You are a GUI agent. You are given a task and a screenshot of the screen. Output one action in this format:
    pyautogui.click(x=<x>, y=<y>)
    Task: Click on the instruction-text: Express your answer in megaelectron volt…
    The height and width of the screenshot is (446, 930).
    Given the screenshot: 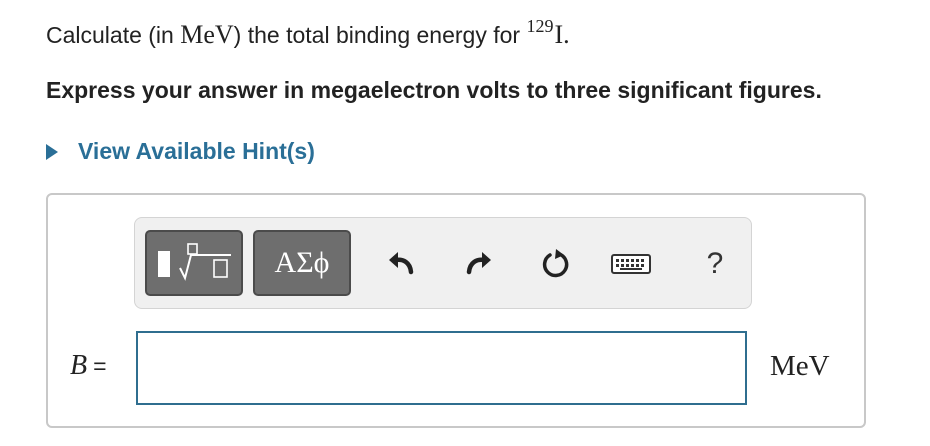 What is the action you would take?
    pyautogui.click(x=434, y=90)
    